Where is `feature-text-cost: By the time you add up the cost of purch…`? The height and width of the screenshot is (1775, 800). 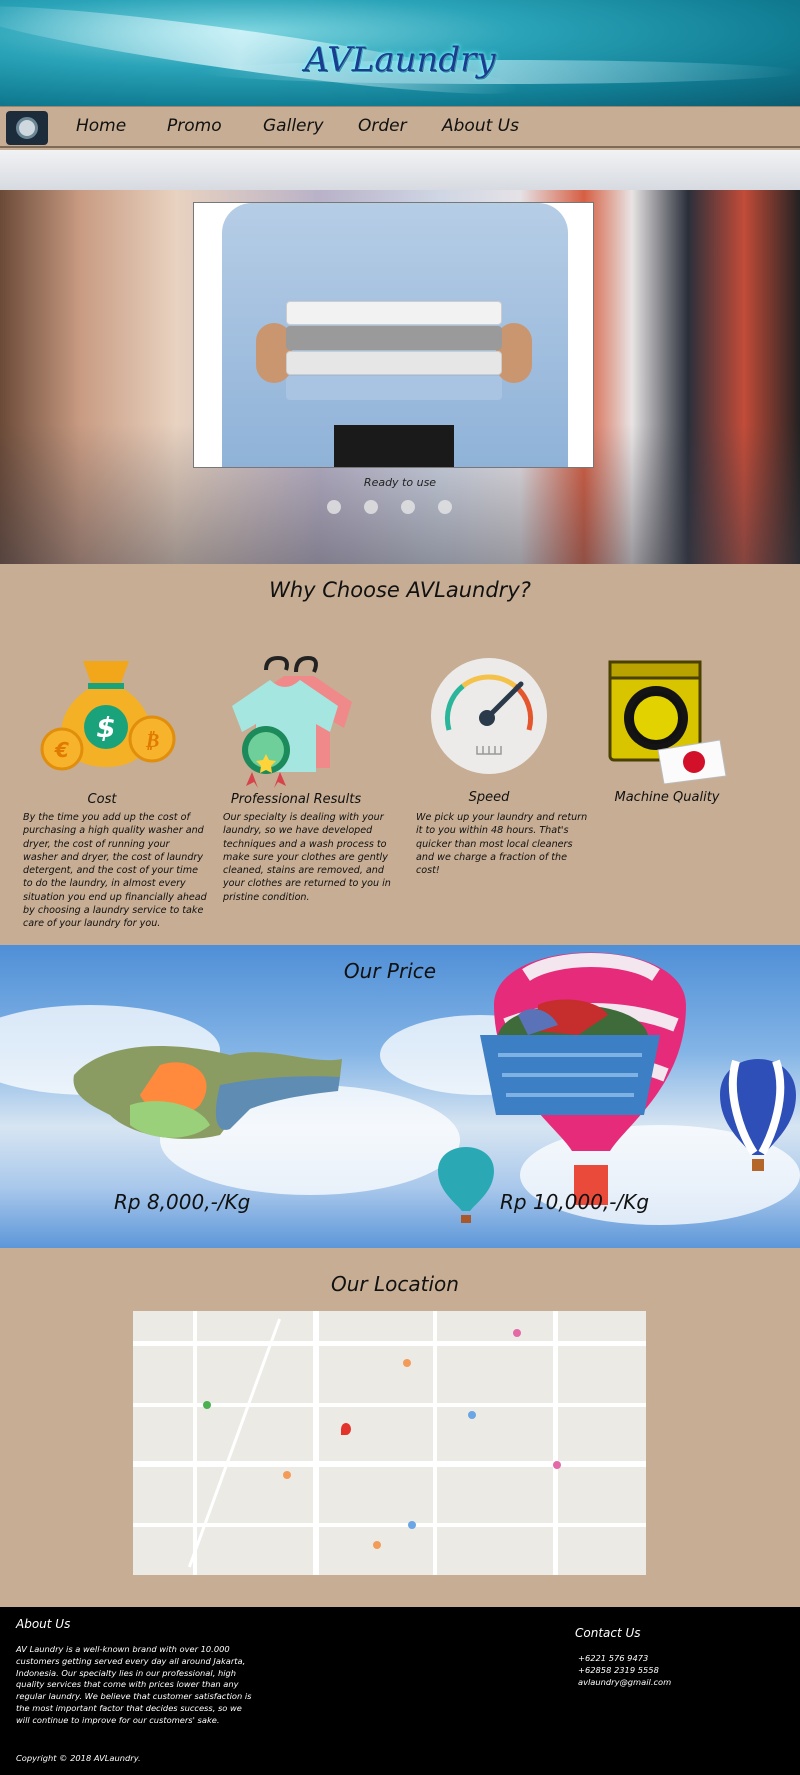 feature-text-cost: By the time you add up the cost of purch… is located at coordinates (115, 871).